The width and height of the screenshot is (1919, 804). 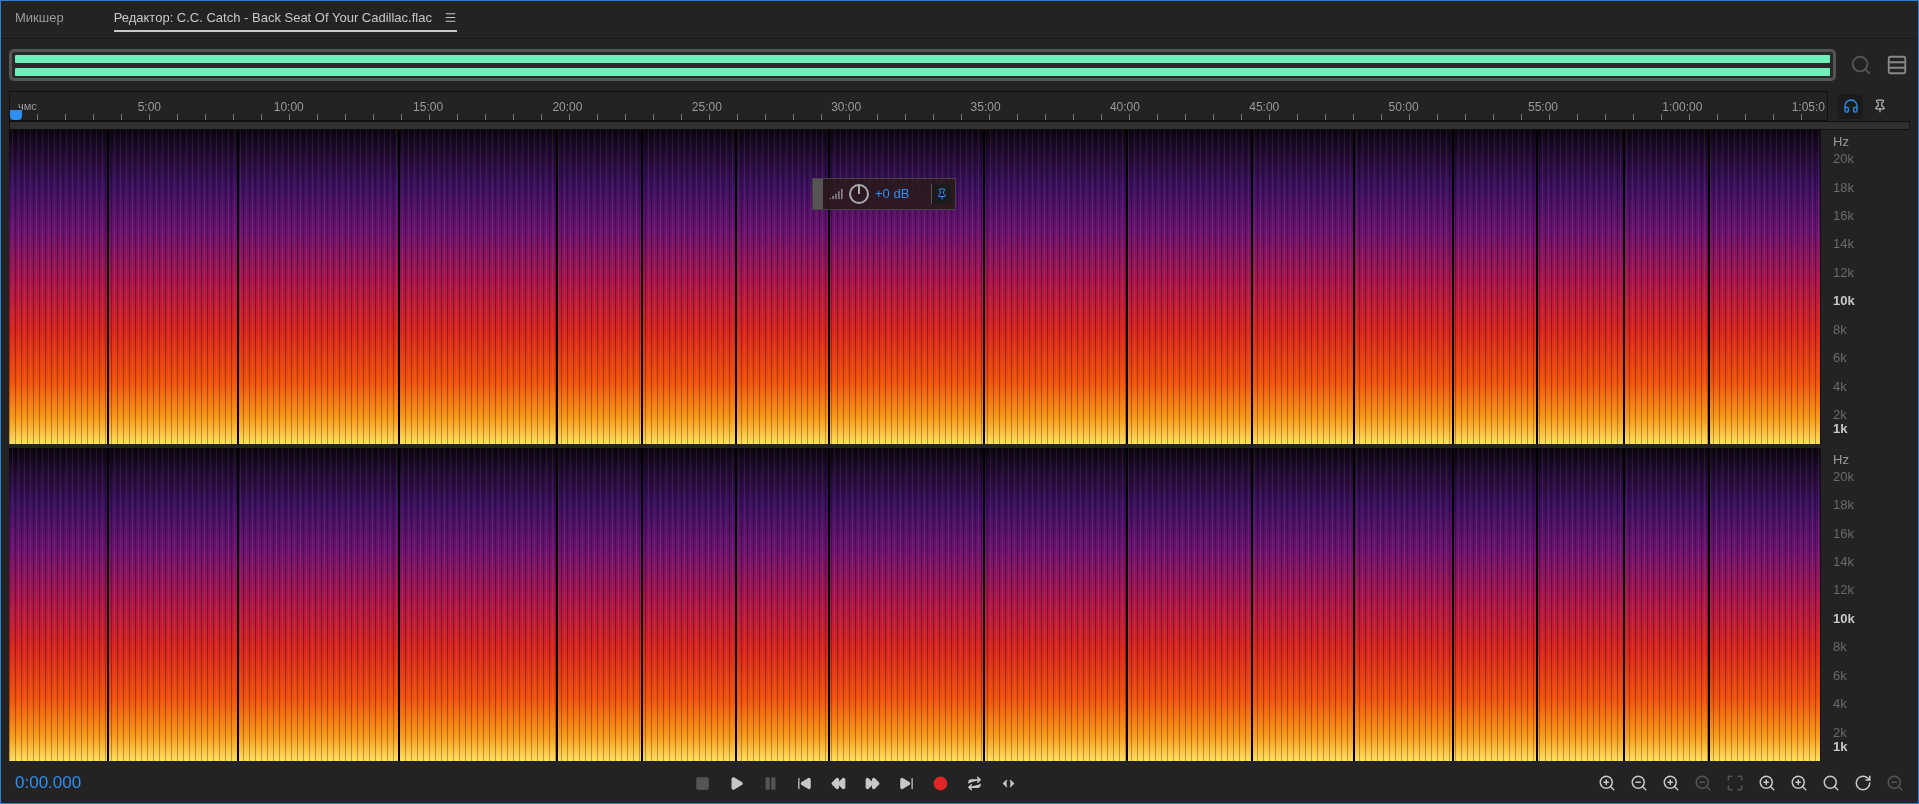 What do you see at coordinates (985, 107) in the screenshot?
I see `time-label: 35:00` at bounding box center [985, 107].